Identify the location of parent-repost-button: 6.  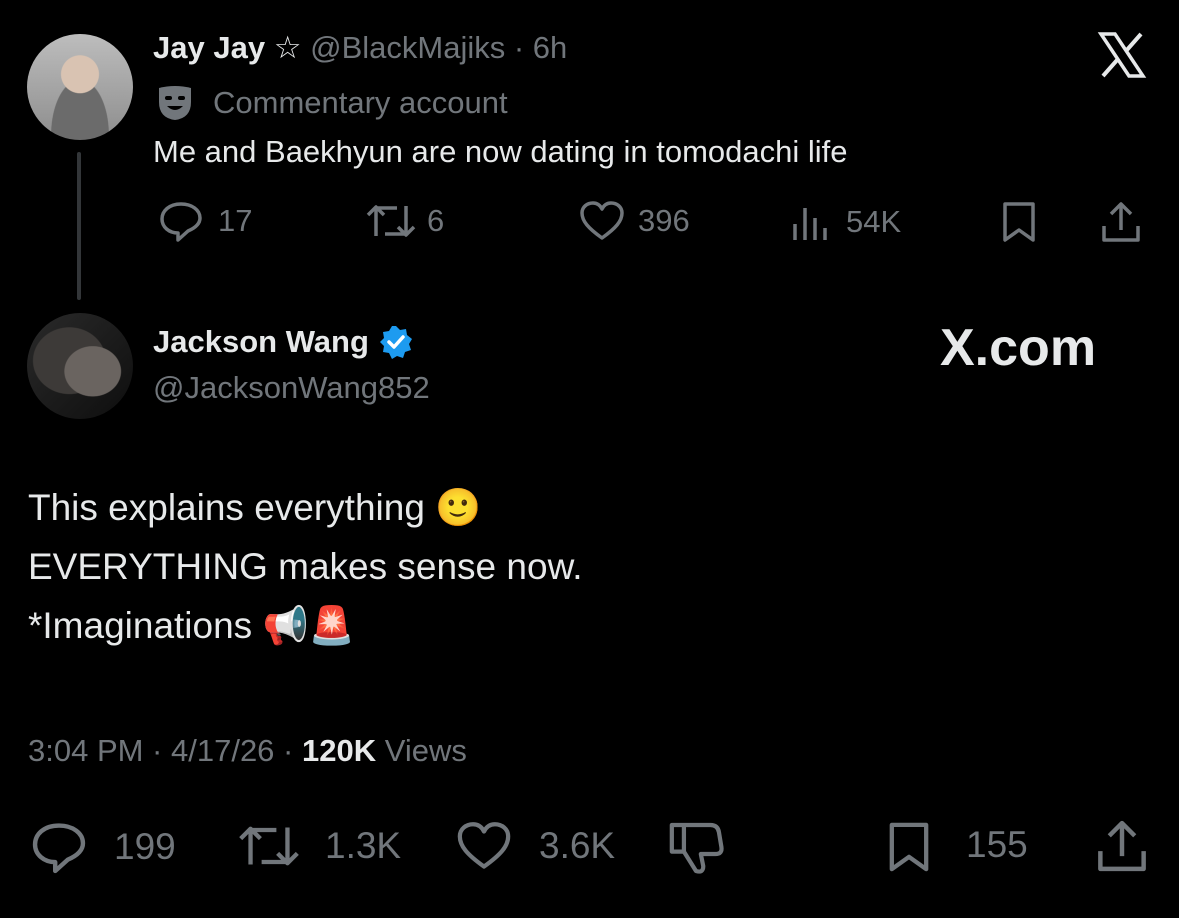
(404, 221).